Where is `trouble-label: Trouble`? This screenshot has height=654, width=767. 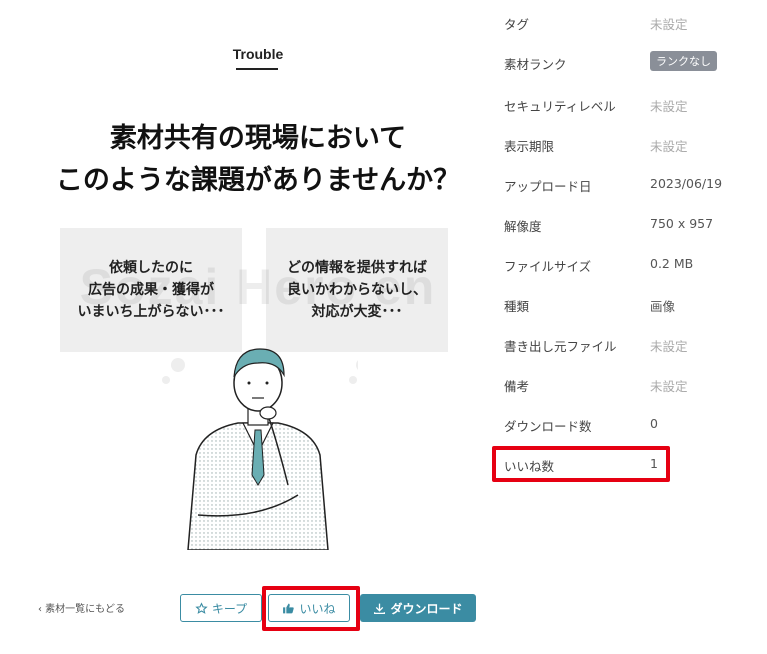 trouble-label: Trouble is located at coordinates (258, 54).